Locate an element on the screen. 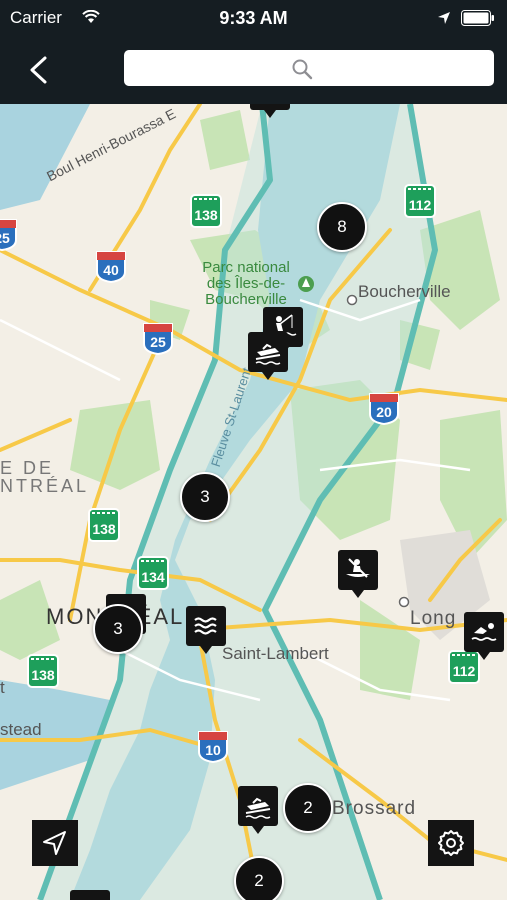 This screenshot has width=507, height=900. search-bar is located at coordinates (311, 69).